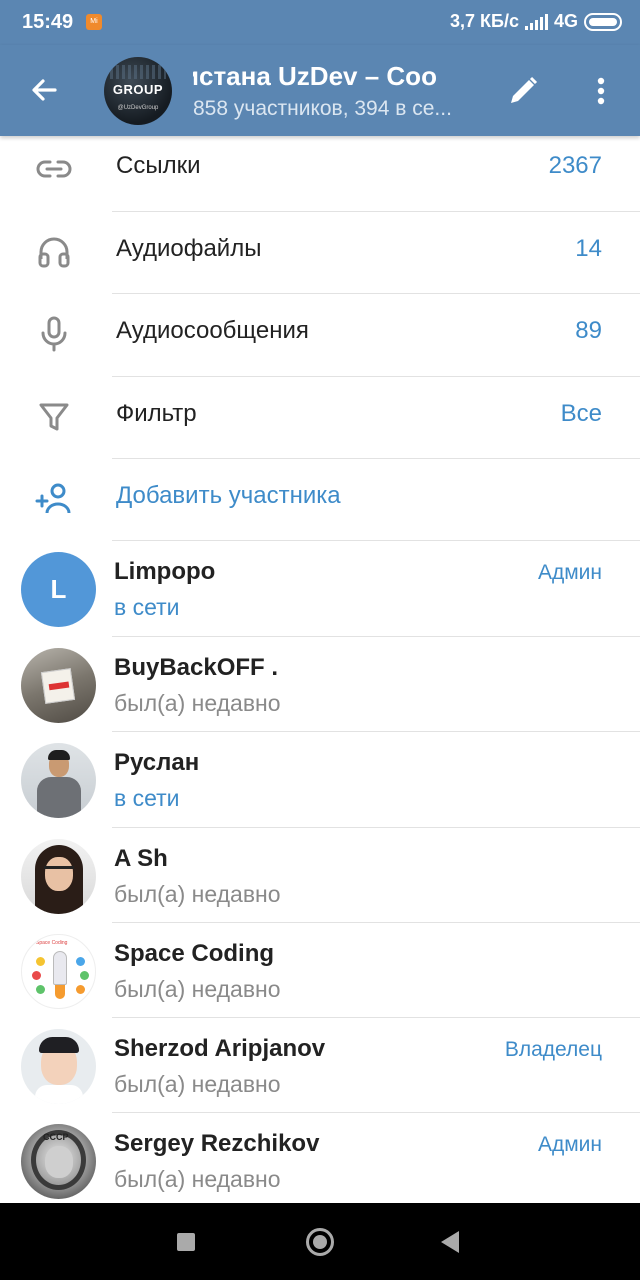 The height and width of the screenshot is (1280, 640). I want to click on status-bar: 15:49 Mi 3,7 КБ/с 4G, so click(320, 22).